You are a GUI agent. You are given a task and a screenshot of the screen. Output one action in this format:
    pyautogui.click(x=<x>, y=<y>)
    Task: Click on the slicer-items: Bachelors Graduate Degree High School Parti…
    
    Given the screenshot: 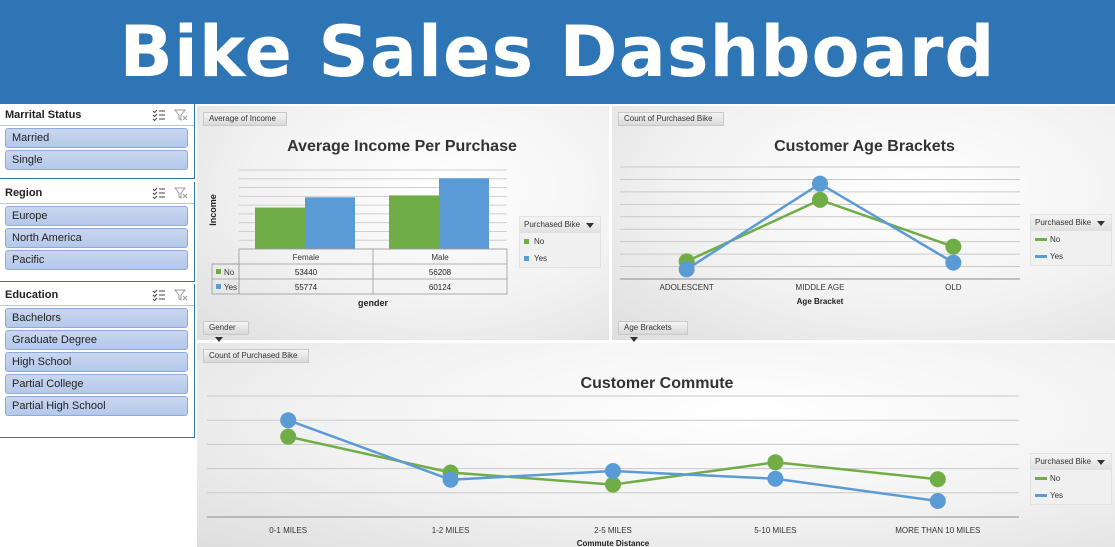 What is the action you would take?
    pyautogui.click(x=97, y=361)
    